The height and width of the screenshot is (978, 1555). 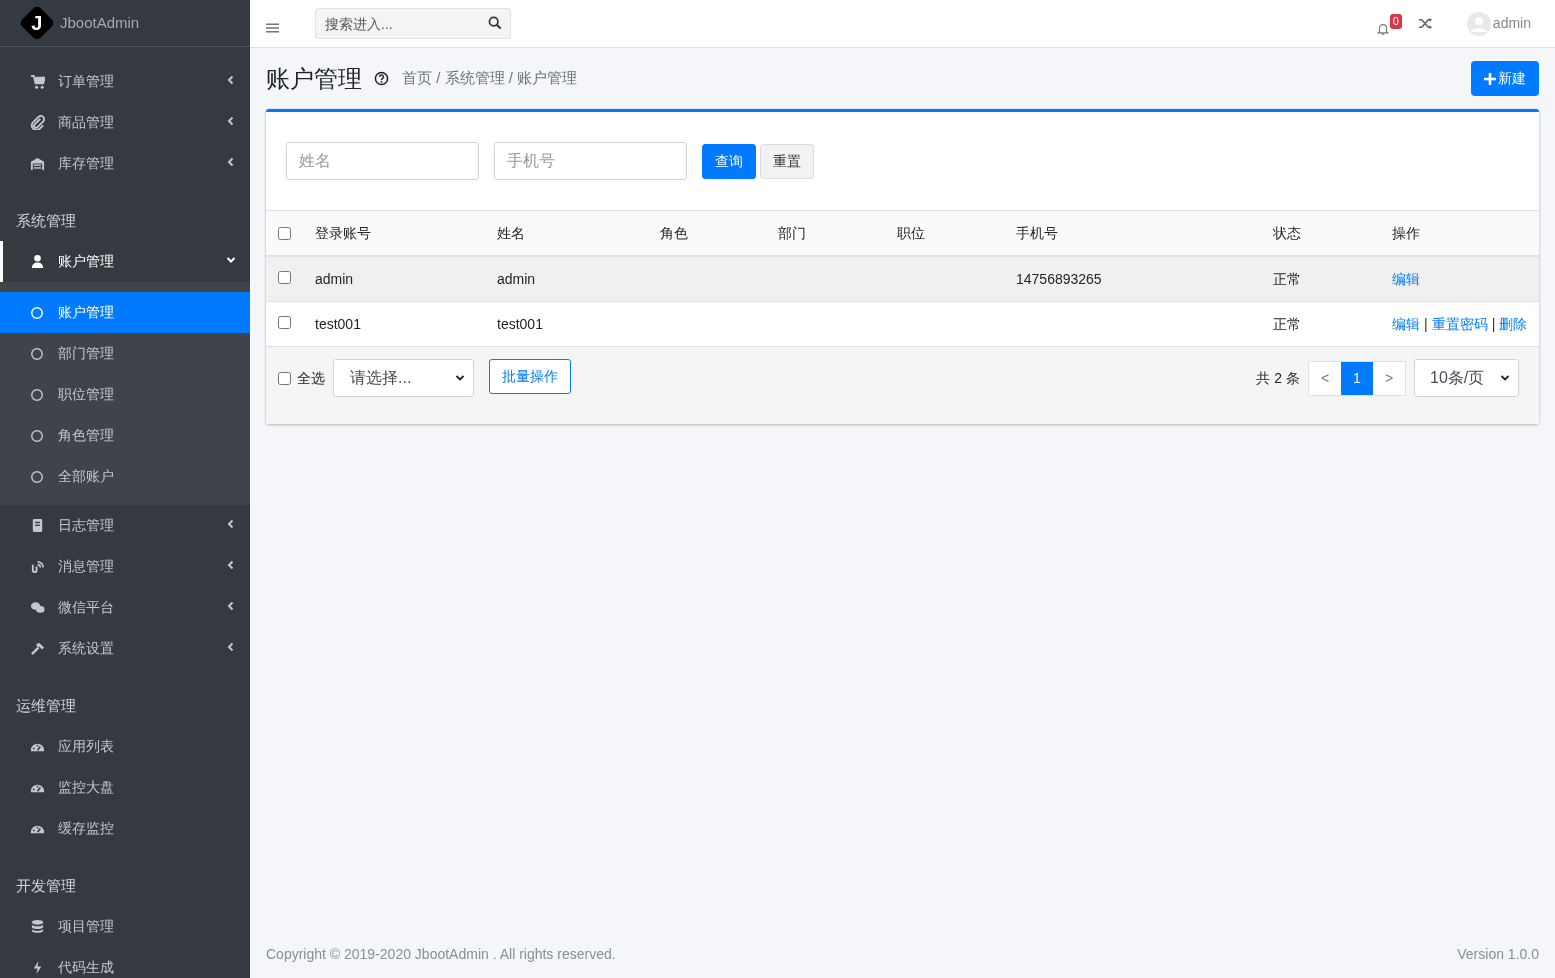 What do you see at coordinates (1059, 278) in the screenshot?
I see `table-cell: 14756893265` at bounding box center [1059, 278].